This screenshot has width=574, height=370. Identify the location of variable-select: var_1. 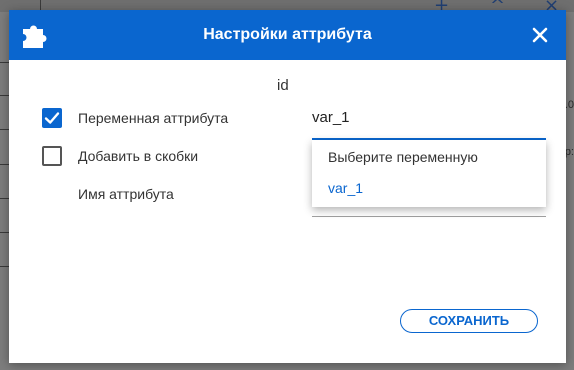
(331, 117).